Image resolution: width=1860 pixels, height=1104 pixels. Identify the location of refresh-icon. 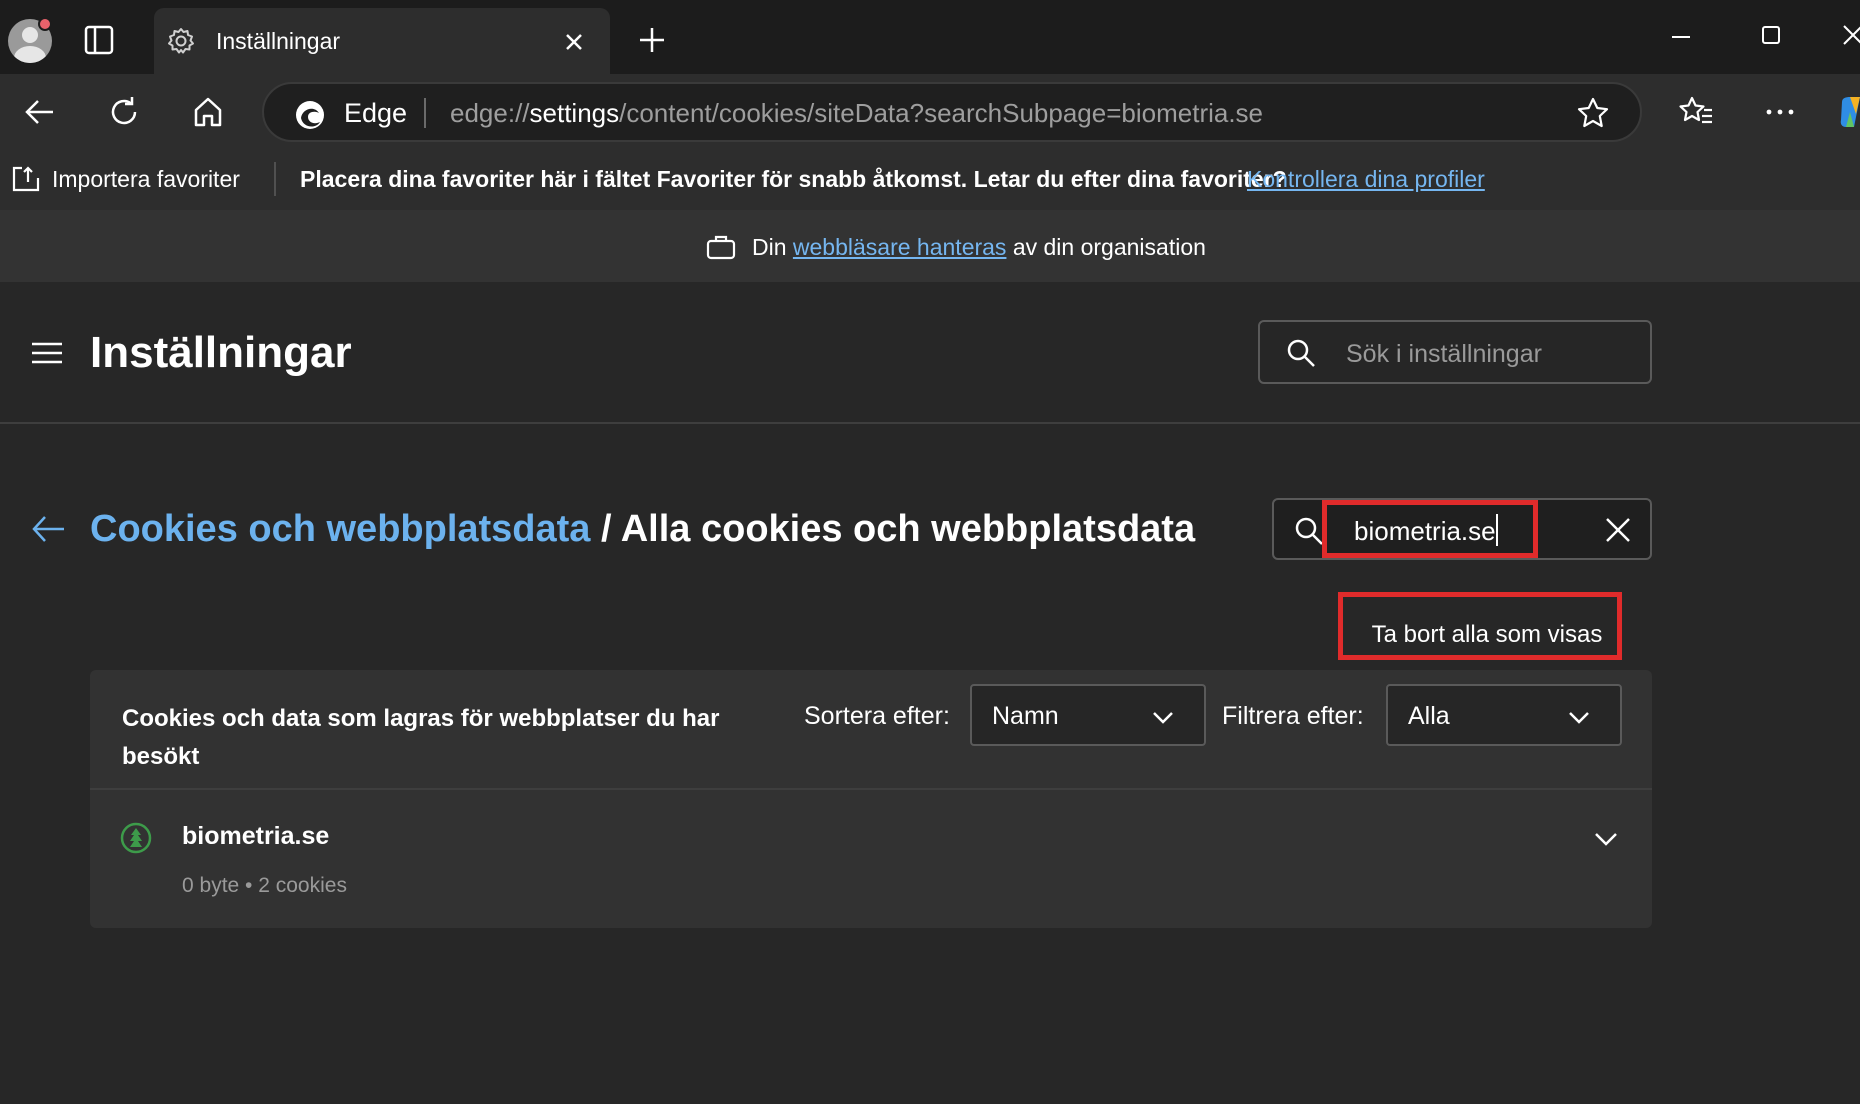
(124, 112).